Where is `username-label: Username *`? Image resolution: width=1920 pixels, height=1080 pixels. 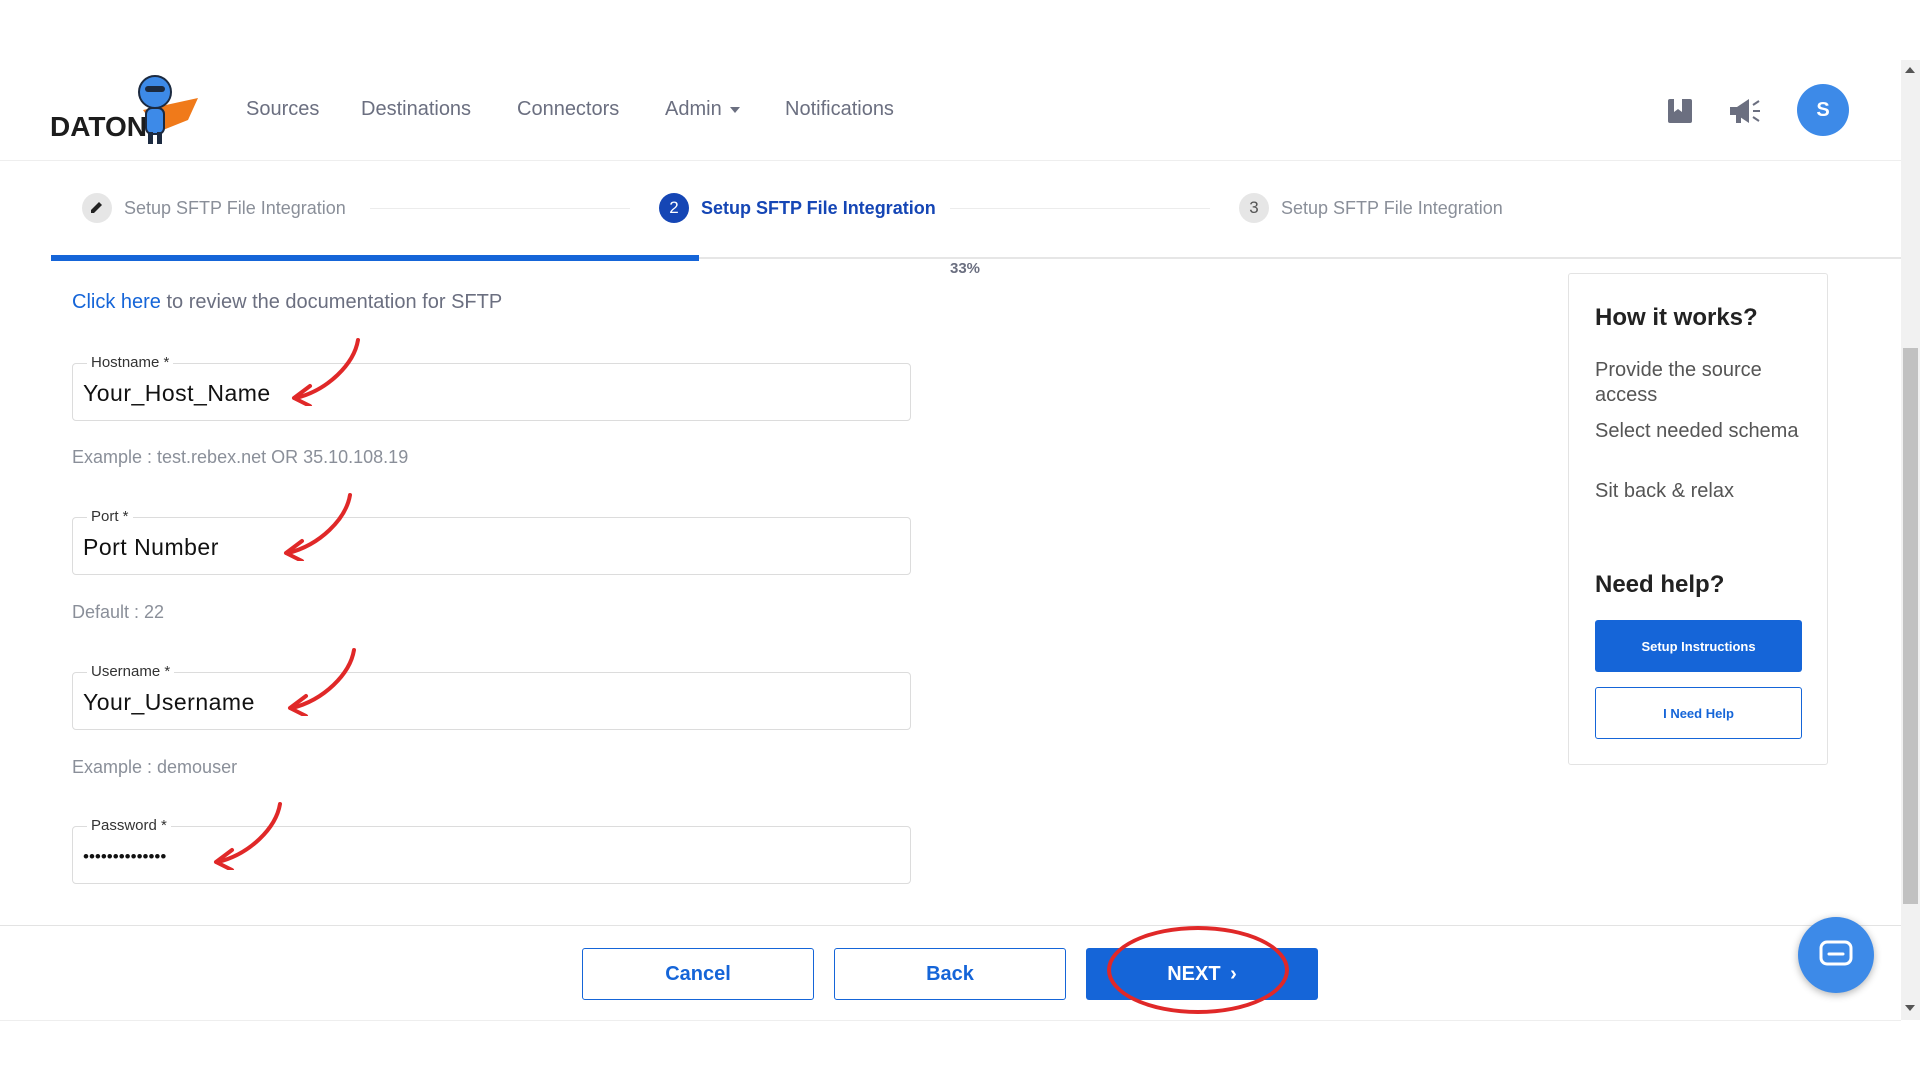 username-label: Username * is located at coordinates (131, 671).